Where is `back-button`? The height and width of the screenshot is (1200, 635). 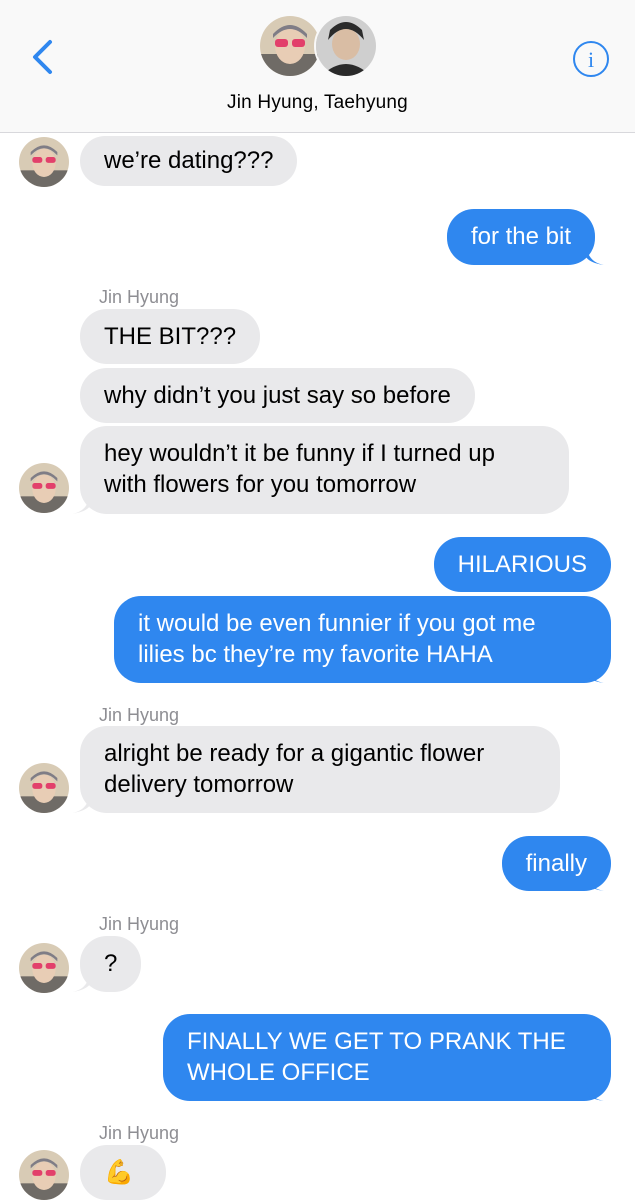
back-button is located at coordinates (44, 58).